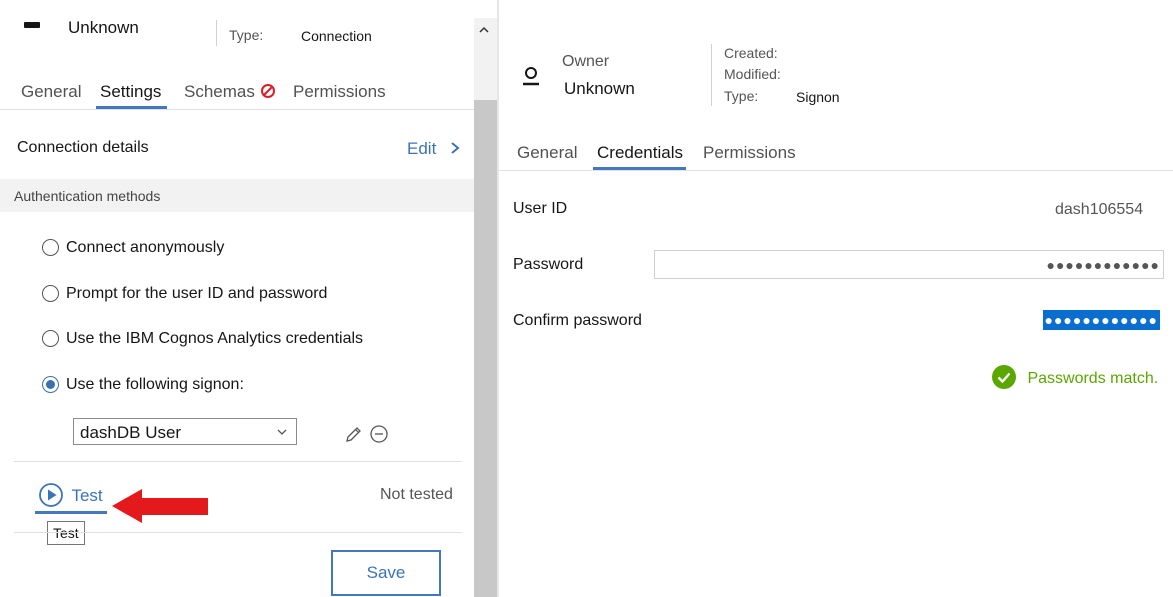  I want to click on tab-schemas-label: Schemas, so click(219, 91).